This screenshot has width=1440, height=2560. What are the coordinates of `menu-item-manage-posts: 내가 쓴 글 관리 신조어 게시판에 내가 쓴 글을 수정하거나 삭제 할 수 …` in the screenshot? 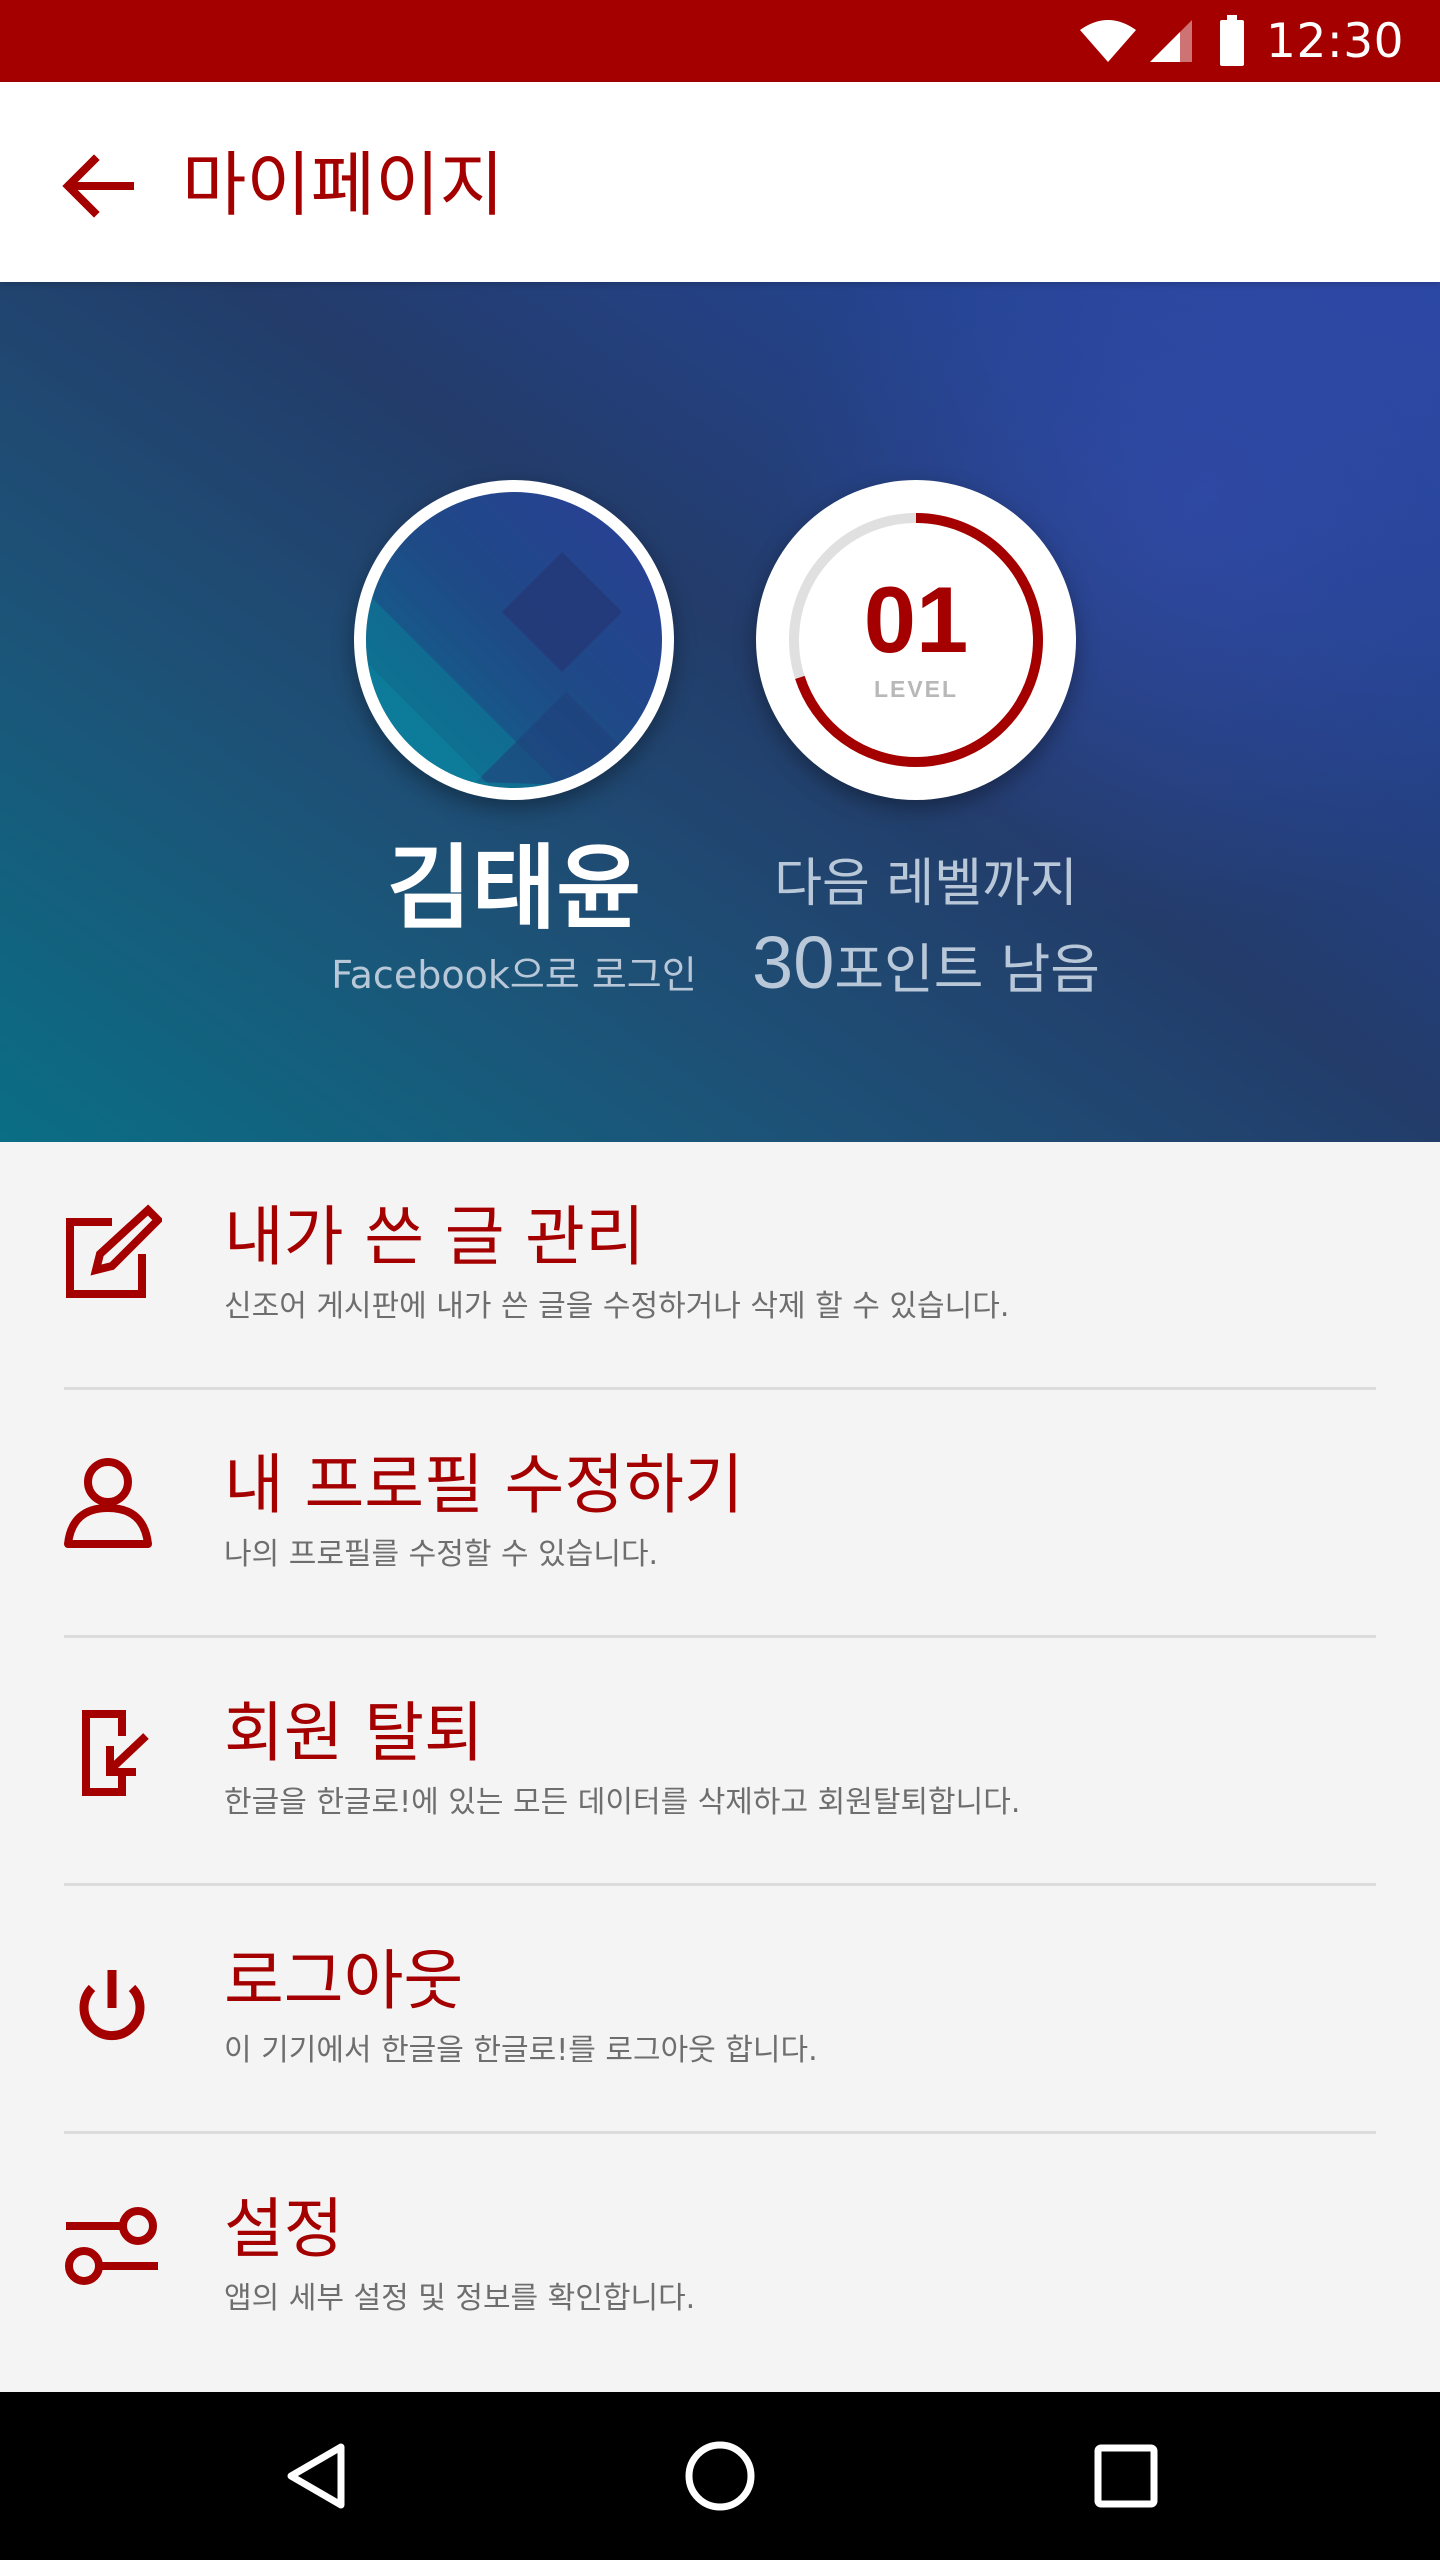 It's located at (720, 1266).